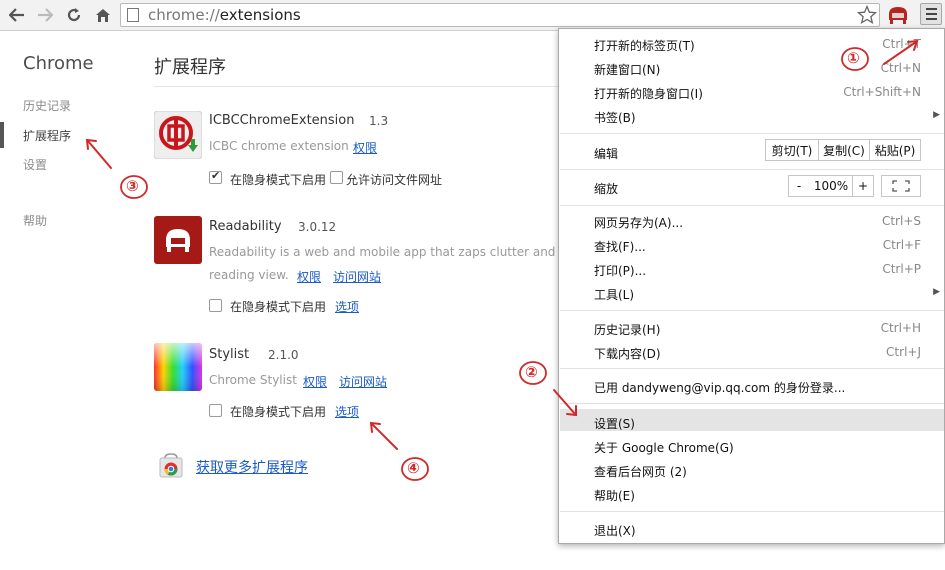 The height and width of the screenshot is (570, 945). What do you see at coordinates (640, 471) in the screenshot?
I see `menu-item-background-pages: 查看后台网页 (2)` at bounding box center [640, 471].